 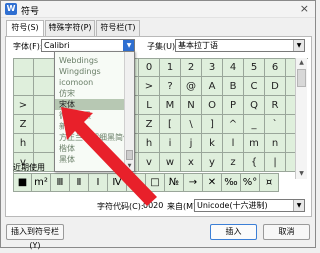 What do you see at coordinates (254, 86) in the screenshot?
I see `symbol-cell: C` at bounding box center [254, 86].